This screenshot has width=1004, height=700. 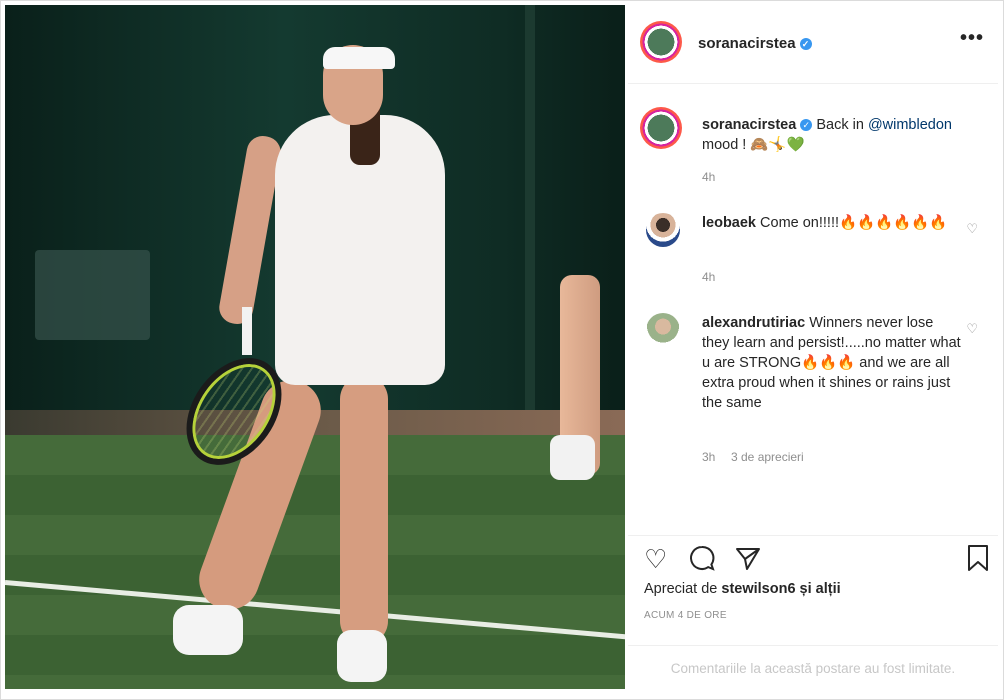 What do you see at coordinates (92, 295) in the screenshot?
I see `court-chair` at bounding box center [92, 295].